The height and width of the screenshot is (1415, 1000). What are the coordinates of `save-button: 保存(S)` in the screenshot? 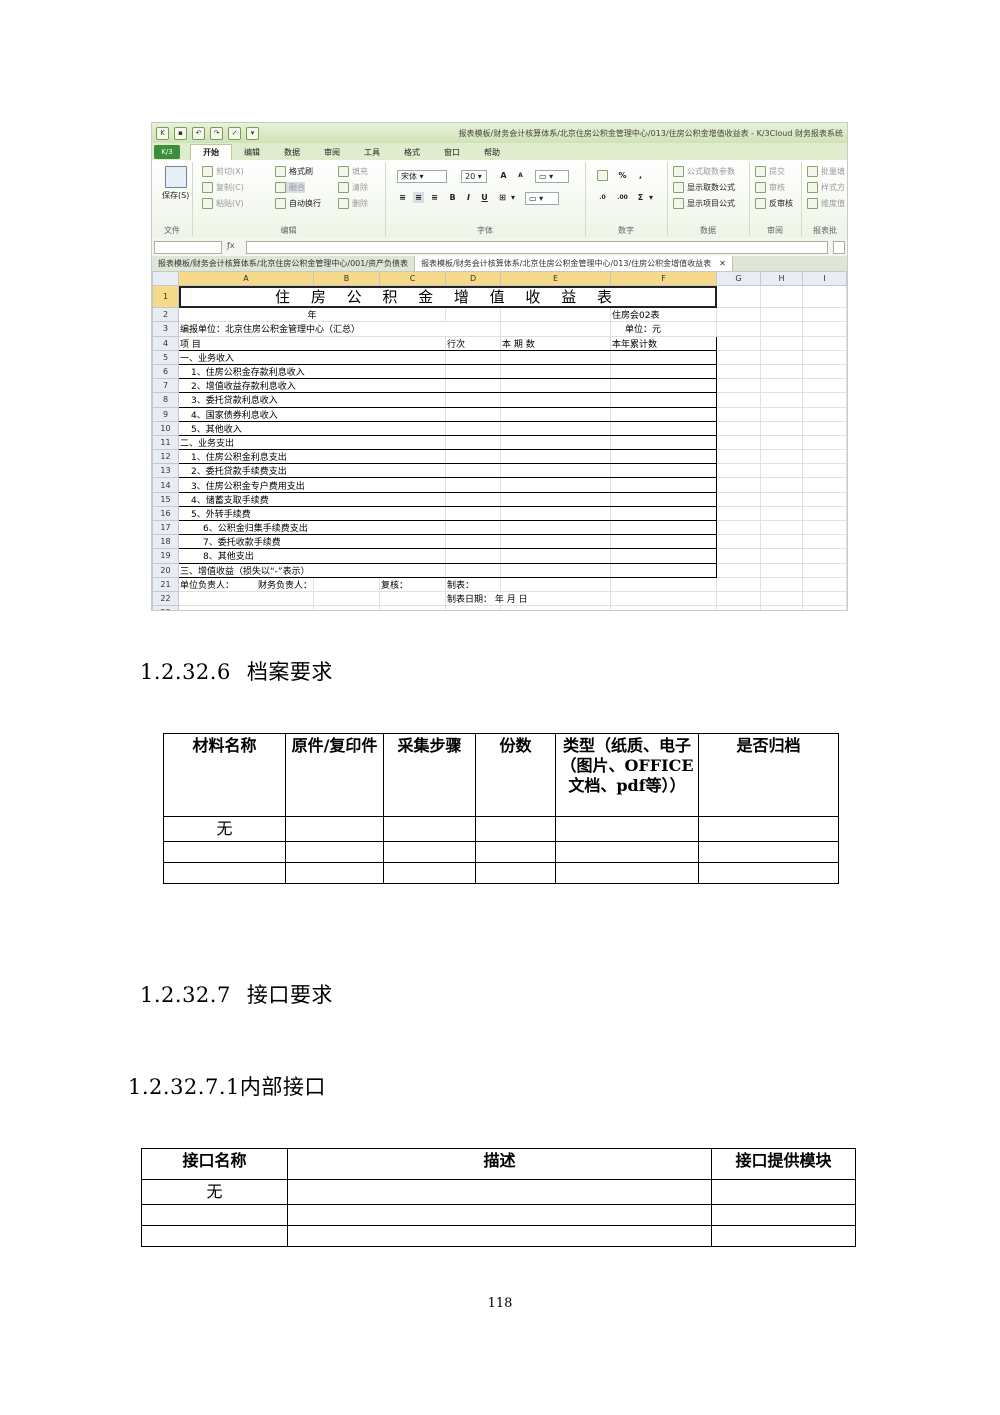 It's located at (175, 183).